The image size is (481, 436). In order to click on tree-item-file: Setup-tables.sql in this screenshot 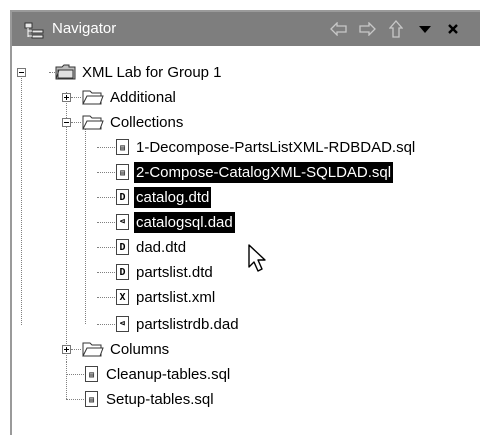, I will do `click(160, 399)`.